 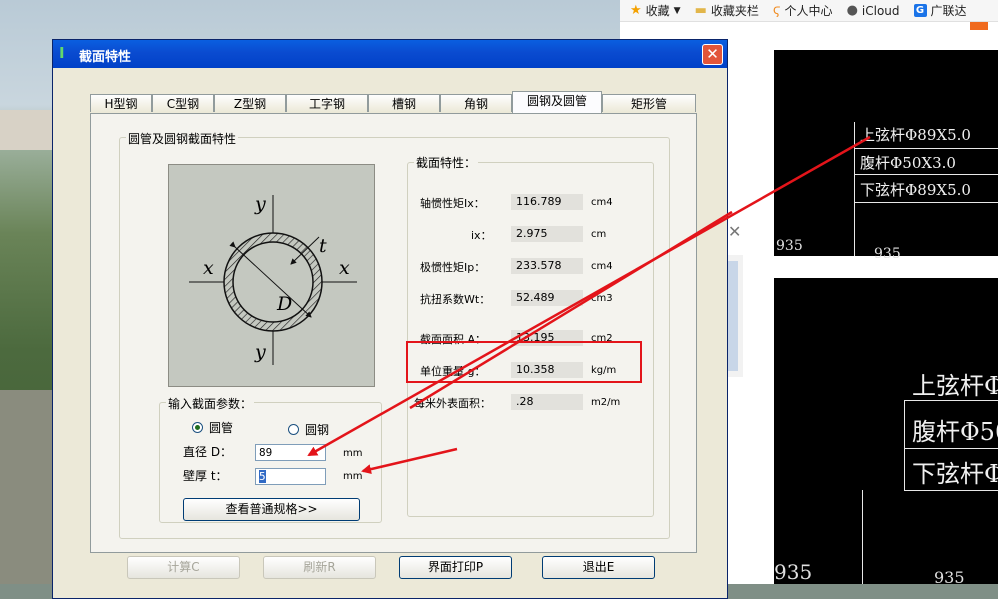 What do you see at coordinates (208, 268) in the screenshot?
I see `axis-label-x-left: x` at bounding box center [208, 268].